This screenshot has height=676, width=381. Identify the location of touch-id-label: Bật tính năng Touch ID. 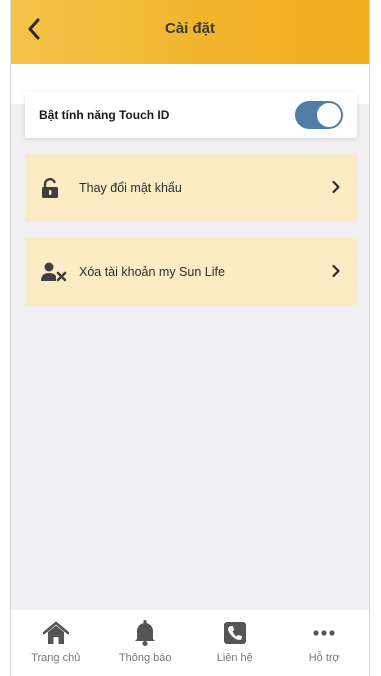
(104, 115).